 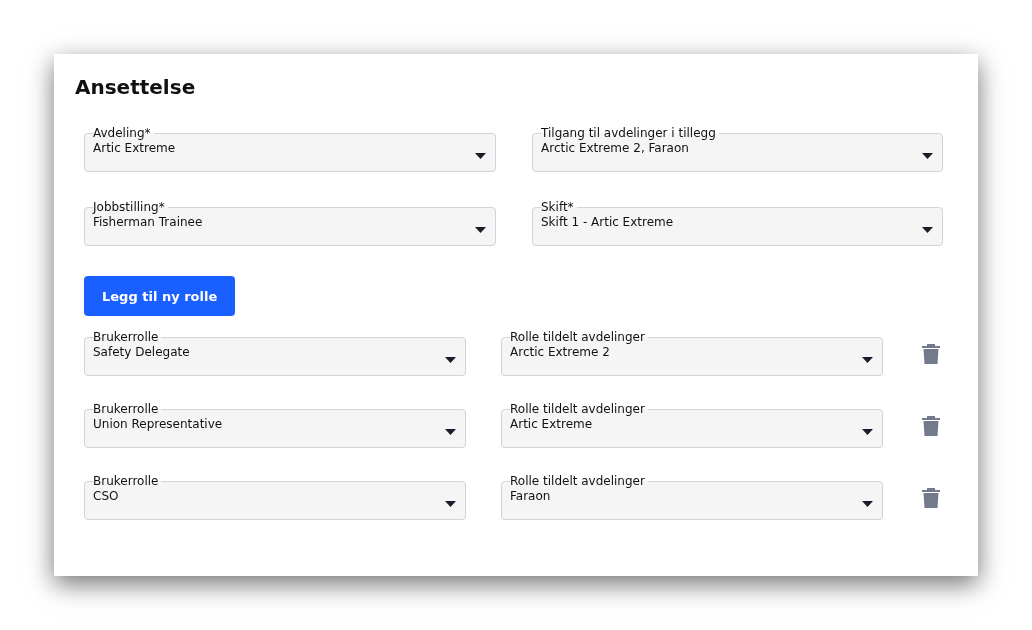 I want to click on add-role-button: Legg til ny rolle, so click(x=160, y=296).